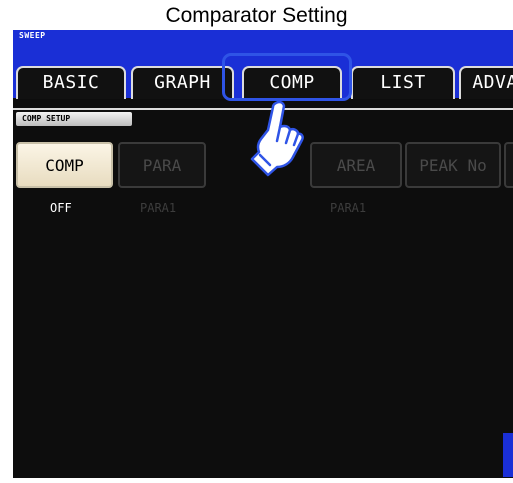 This screenshot has height=483, width=513. I want to click on para-value: PARA1, so click(158, 208).